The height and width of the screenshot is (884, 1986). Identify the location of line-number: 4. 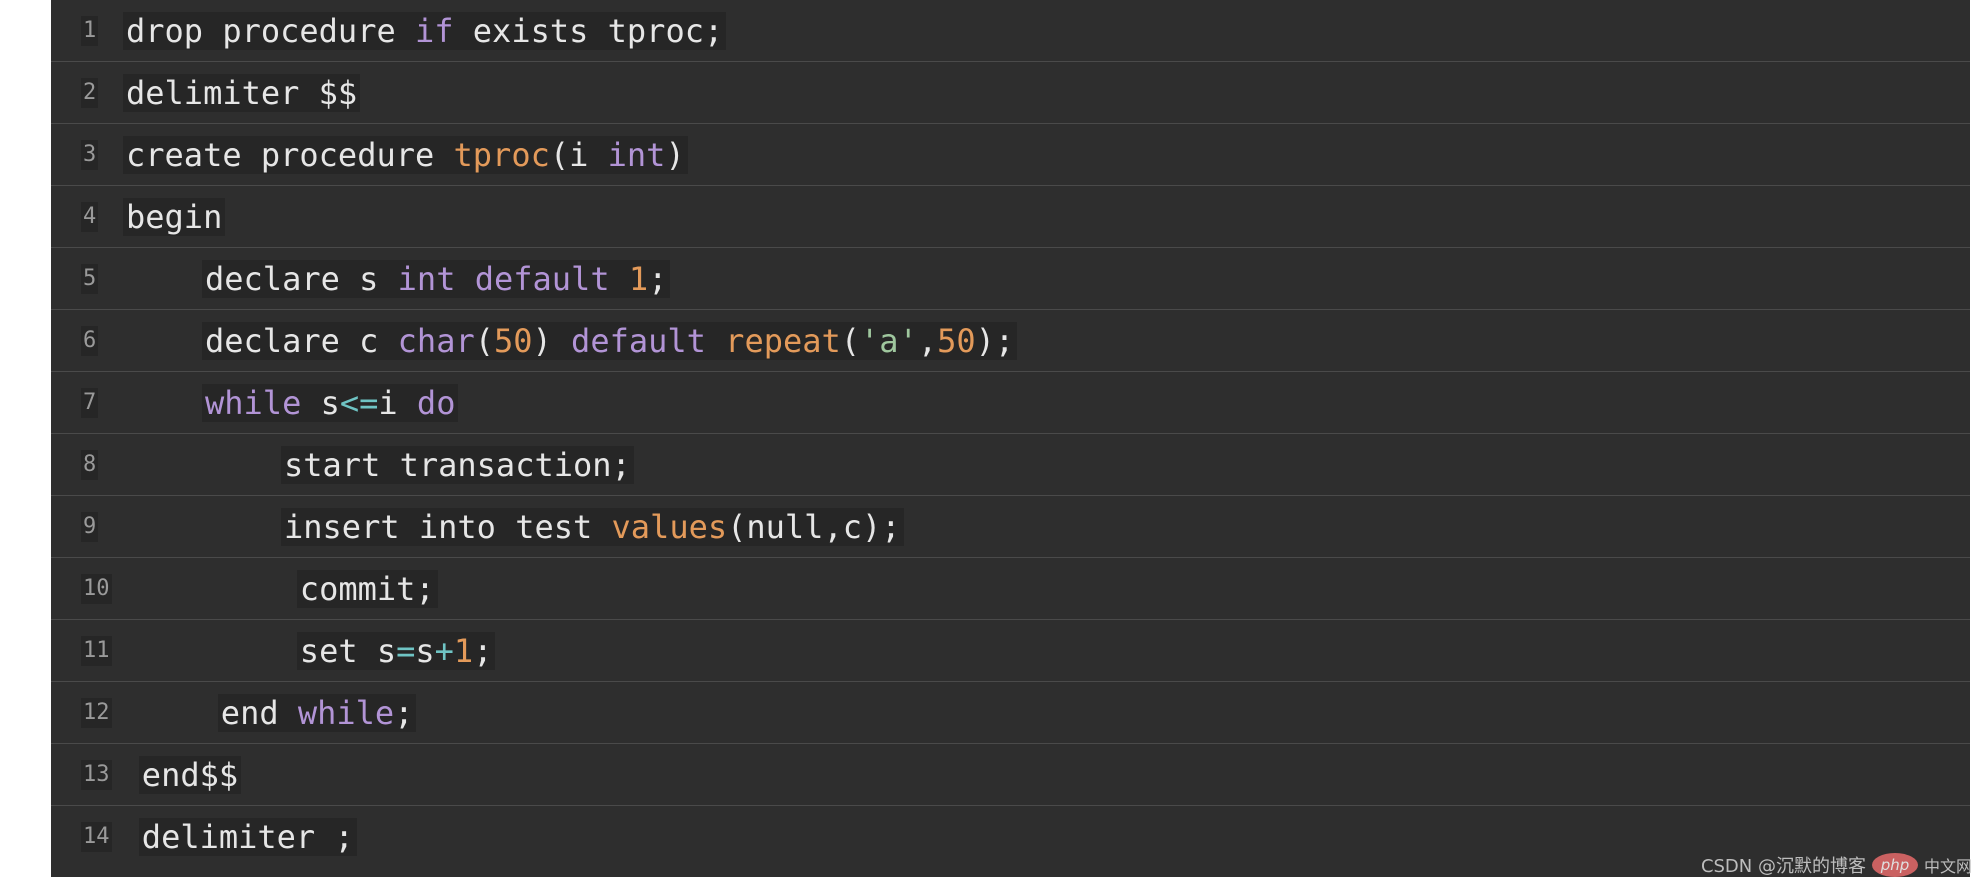
(90, 217).